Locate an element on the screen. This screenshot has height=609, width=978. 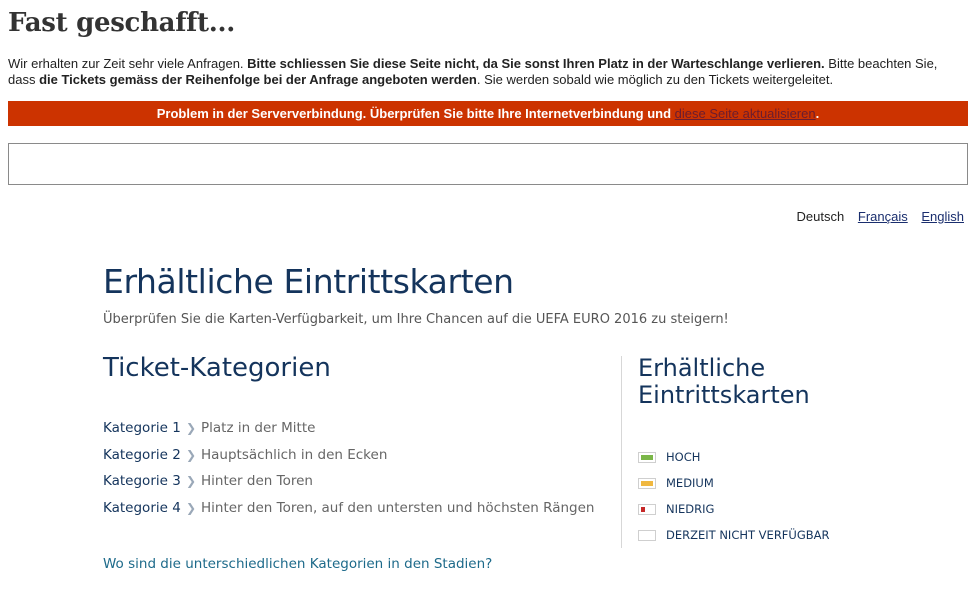
tickets-heading: Erhältliche Eintrittskarten is located at coordinates (308, 281).